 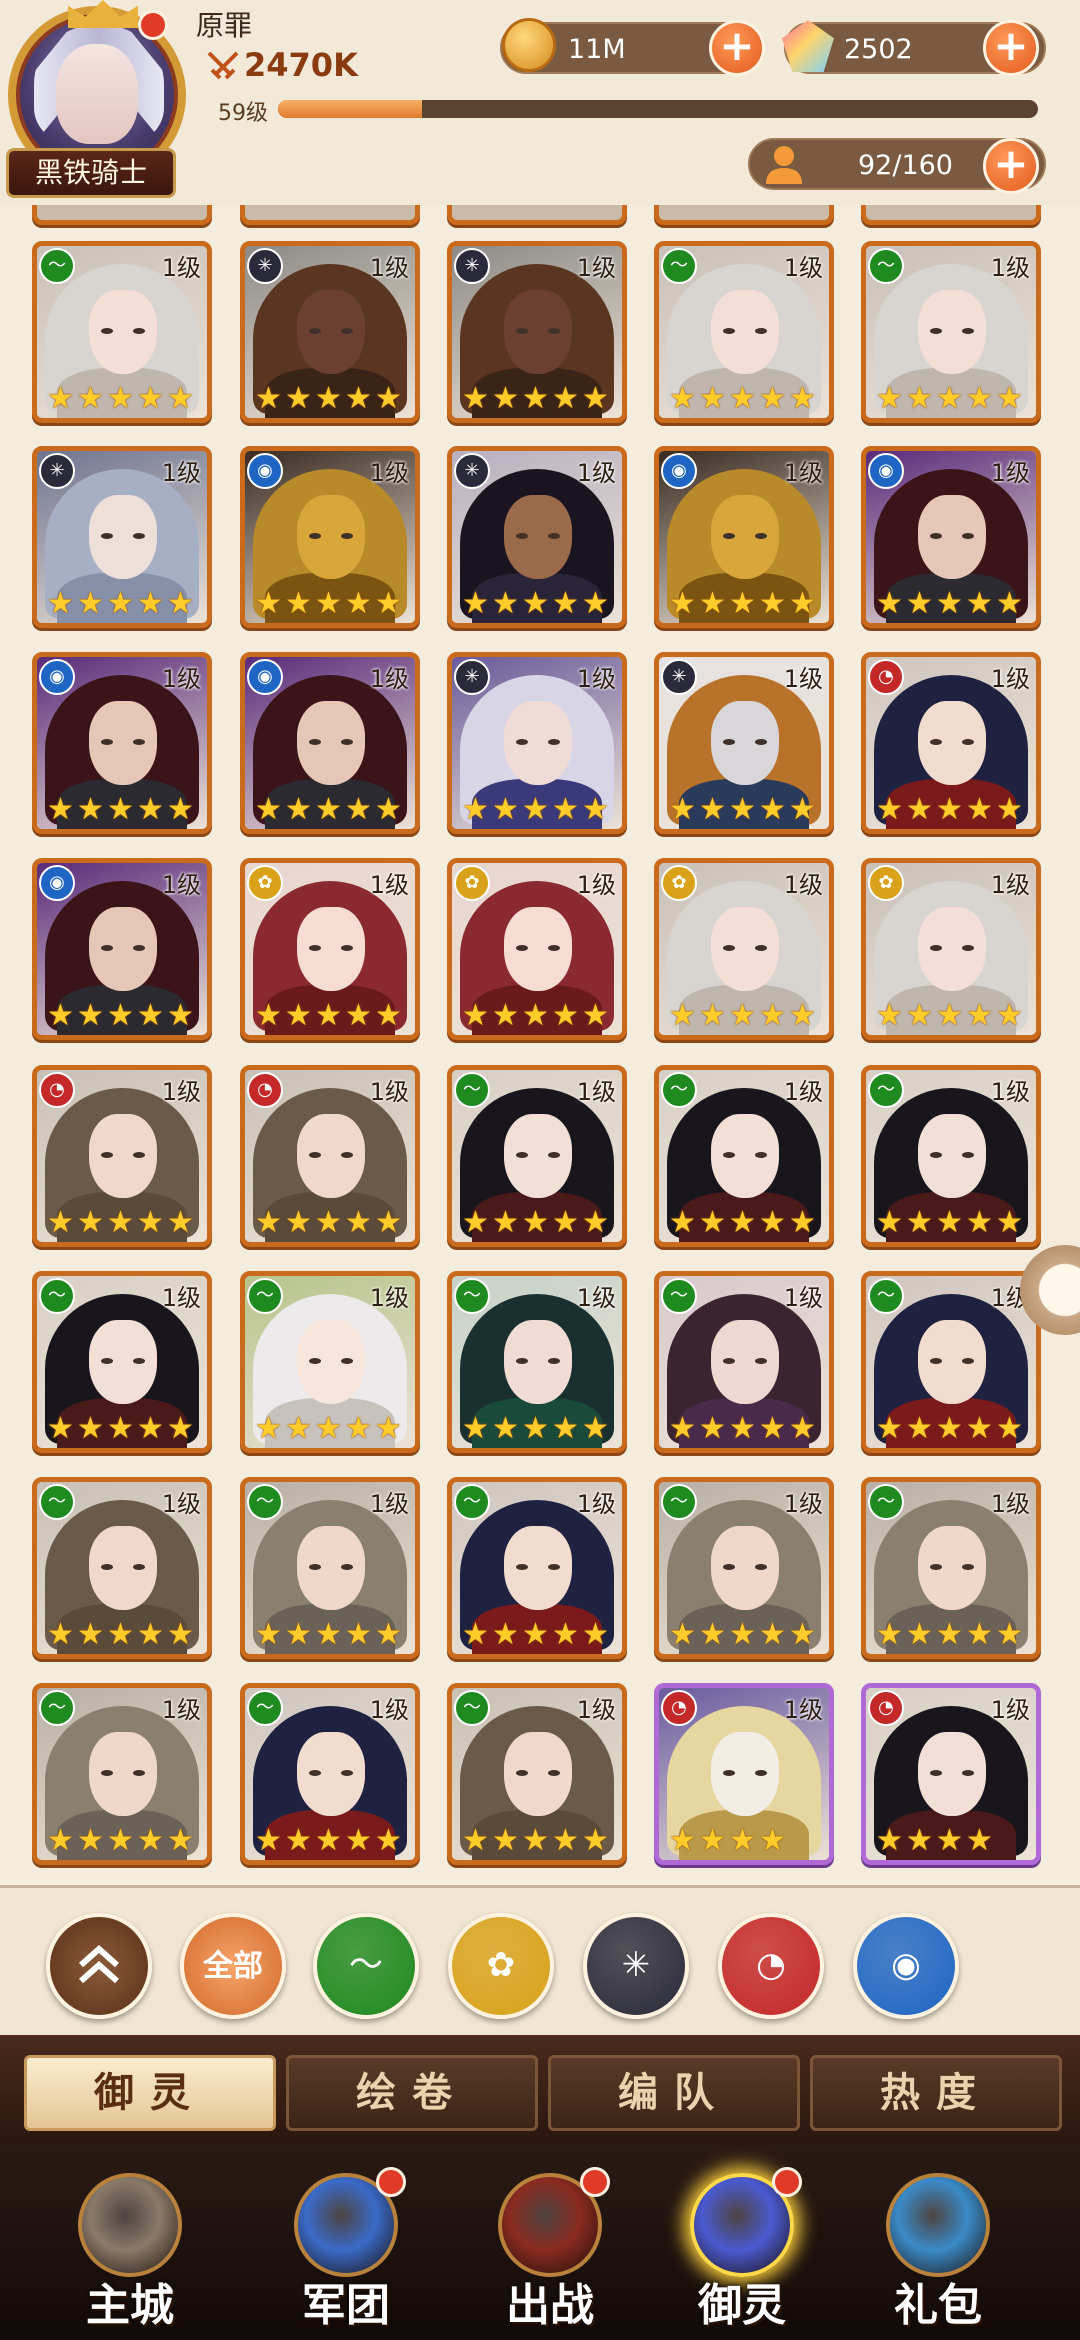 I want to click on exp-bar-fill, so click(x=350, y=109).